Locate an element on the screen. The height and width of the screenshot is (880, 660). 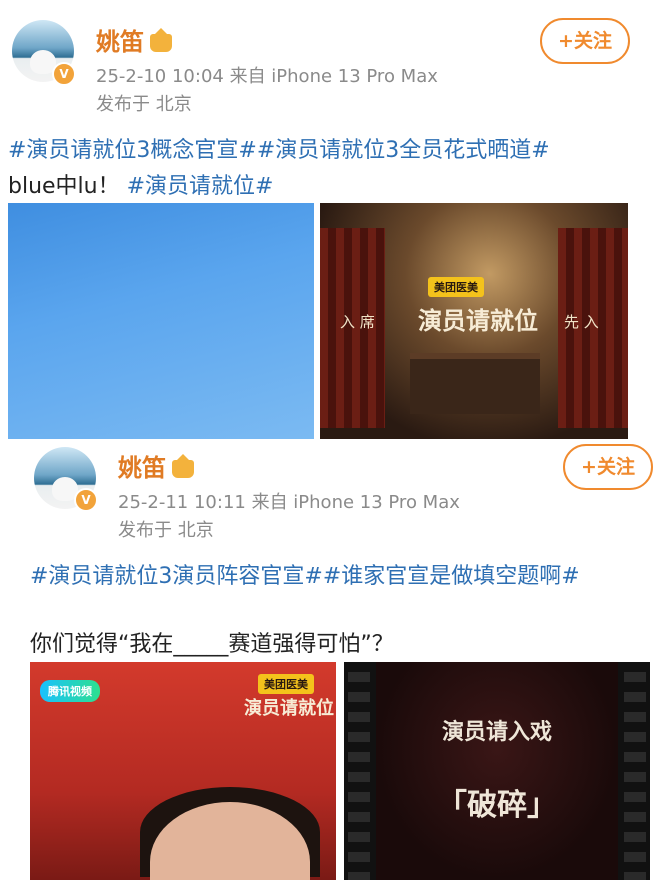
tencent-video-logo: 腾讯视频 is located at coordinates (70, 691).